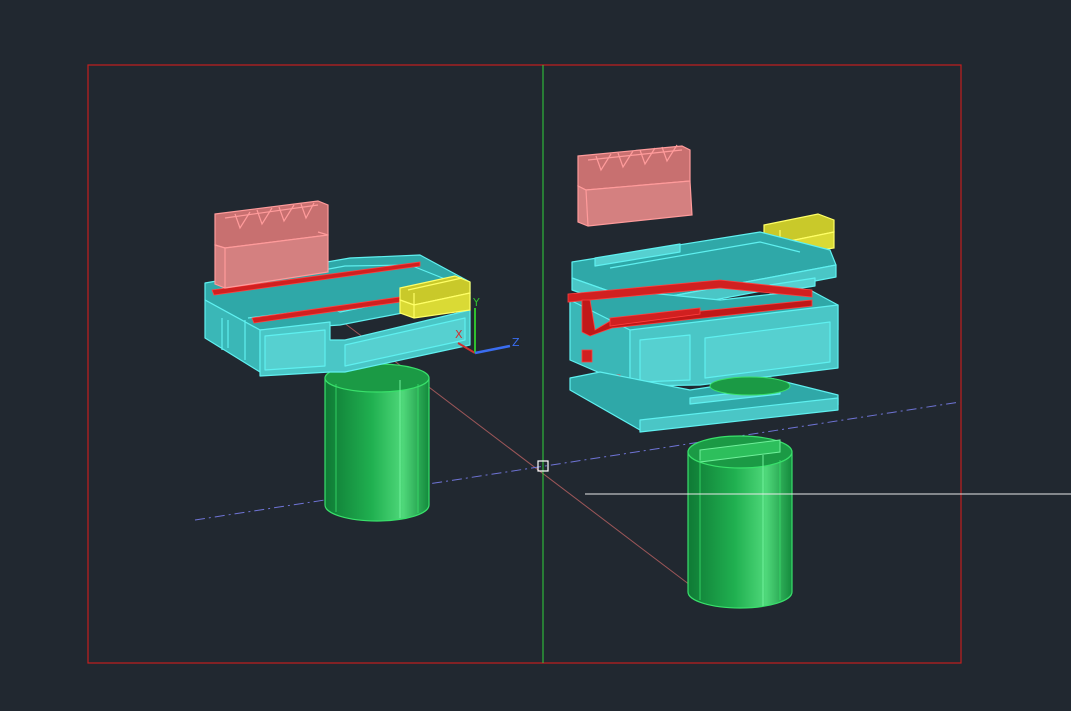 This screenshot has height=711, width=1071. What do you see at coordinates (740, 522) in the screenshot?
I see `exploded-cylinder` at bounding box center [740, 522].